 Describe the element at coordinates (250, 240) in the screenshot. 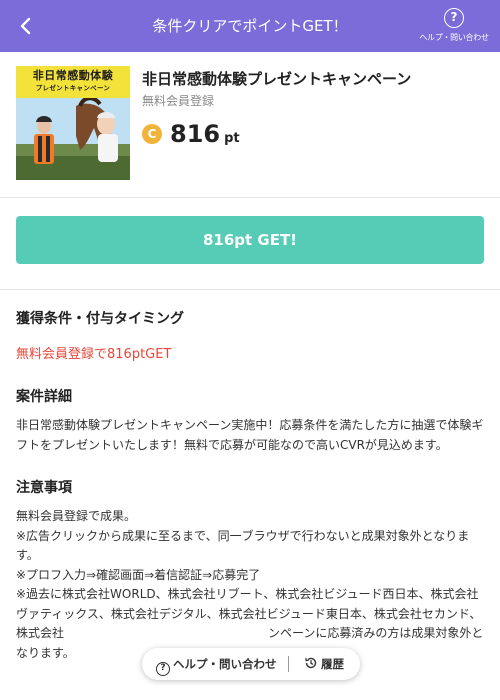

I see `get-points-button: 816pt GET!` at that location.